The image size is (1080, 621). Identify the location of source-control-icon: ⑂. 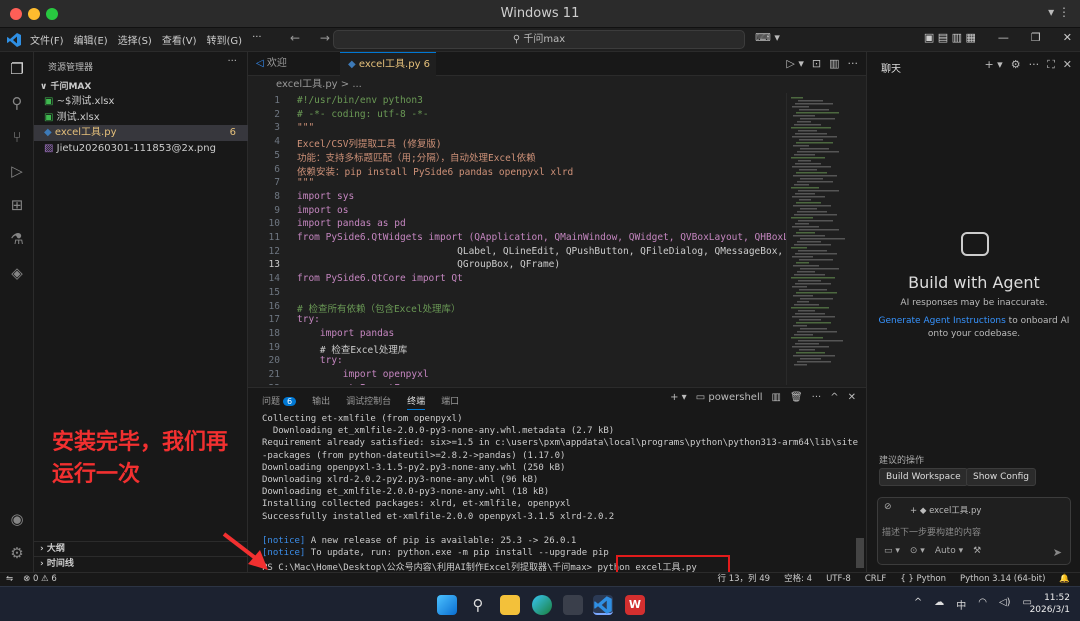
(17, 137).